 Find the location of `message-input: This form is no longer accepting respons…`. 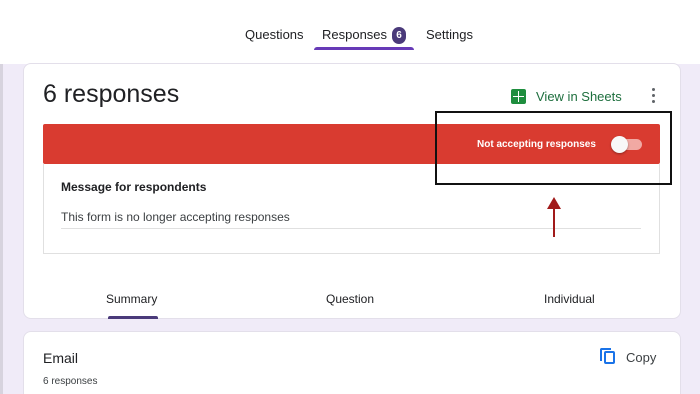

message-input: This form is no longer accepting respons… is located at coordinates (175, 217).